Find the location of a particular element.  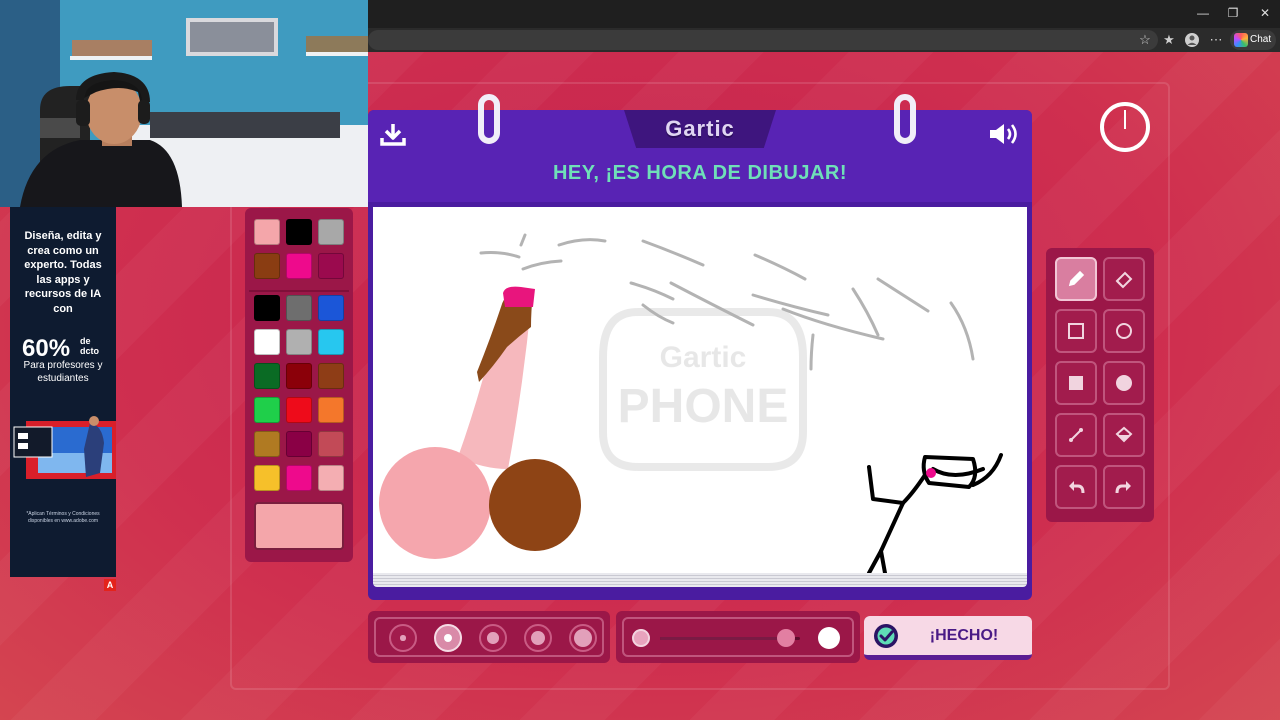

brush-size-4-button is located at coordinates (538, 638).